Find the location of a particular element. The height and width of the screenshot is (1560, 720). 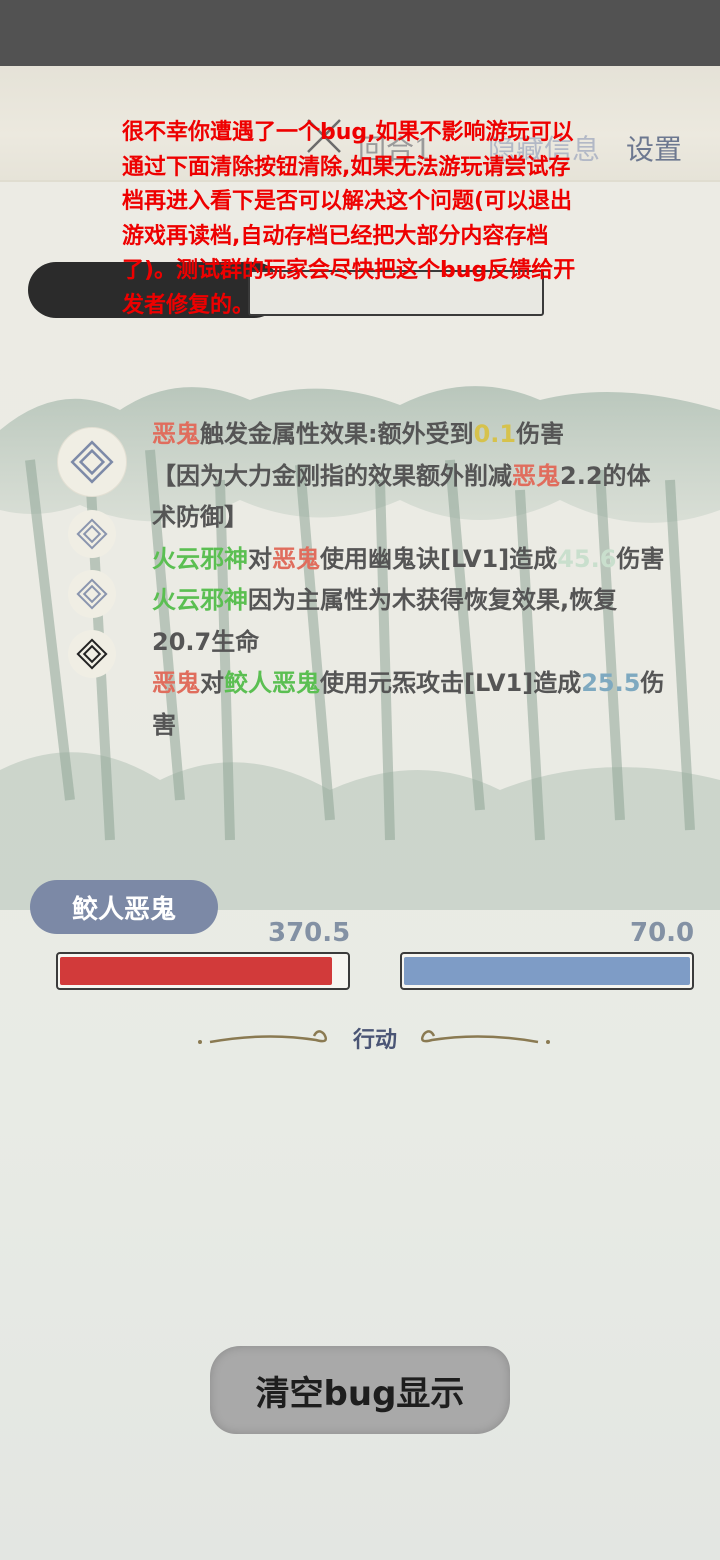

damage-value: 45.6 is located at coordinates (587, 558).